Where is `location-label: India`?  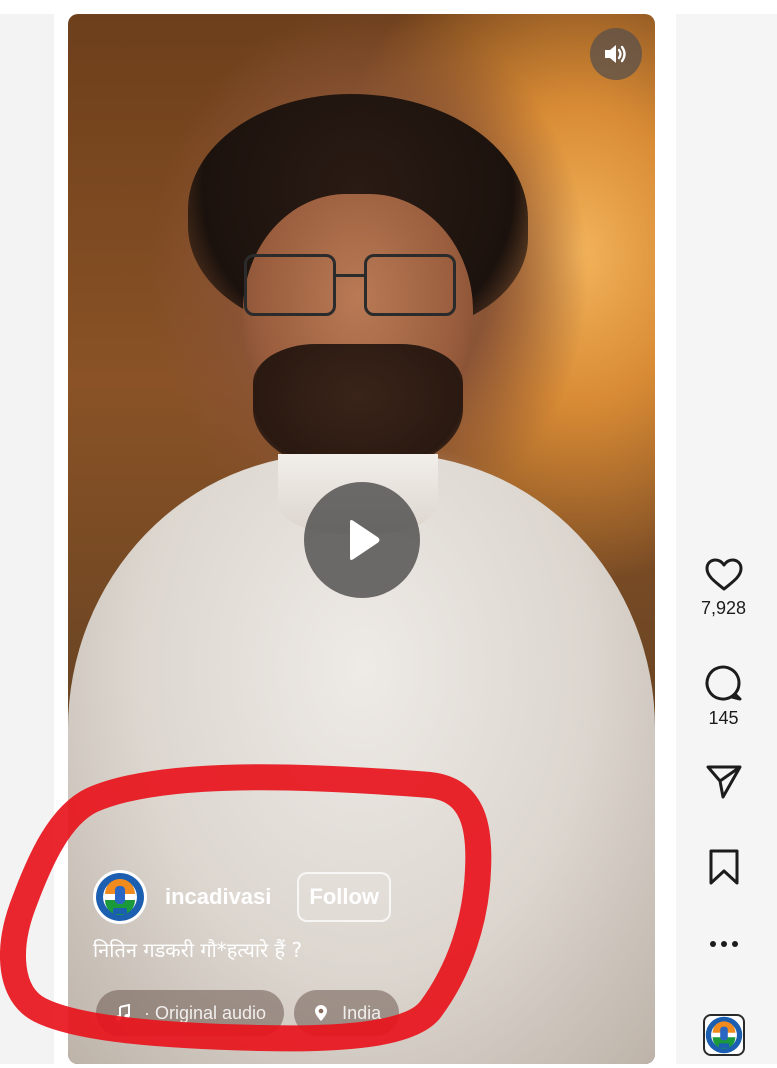 location-label: India is located at coordinates (362, 1012).